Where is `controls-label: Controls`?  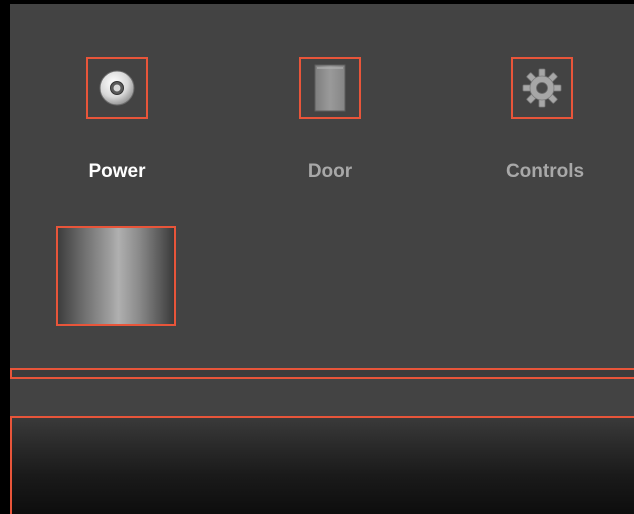
controls-label: Controls is located at coordinates (545, 171).